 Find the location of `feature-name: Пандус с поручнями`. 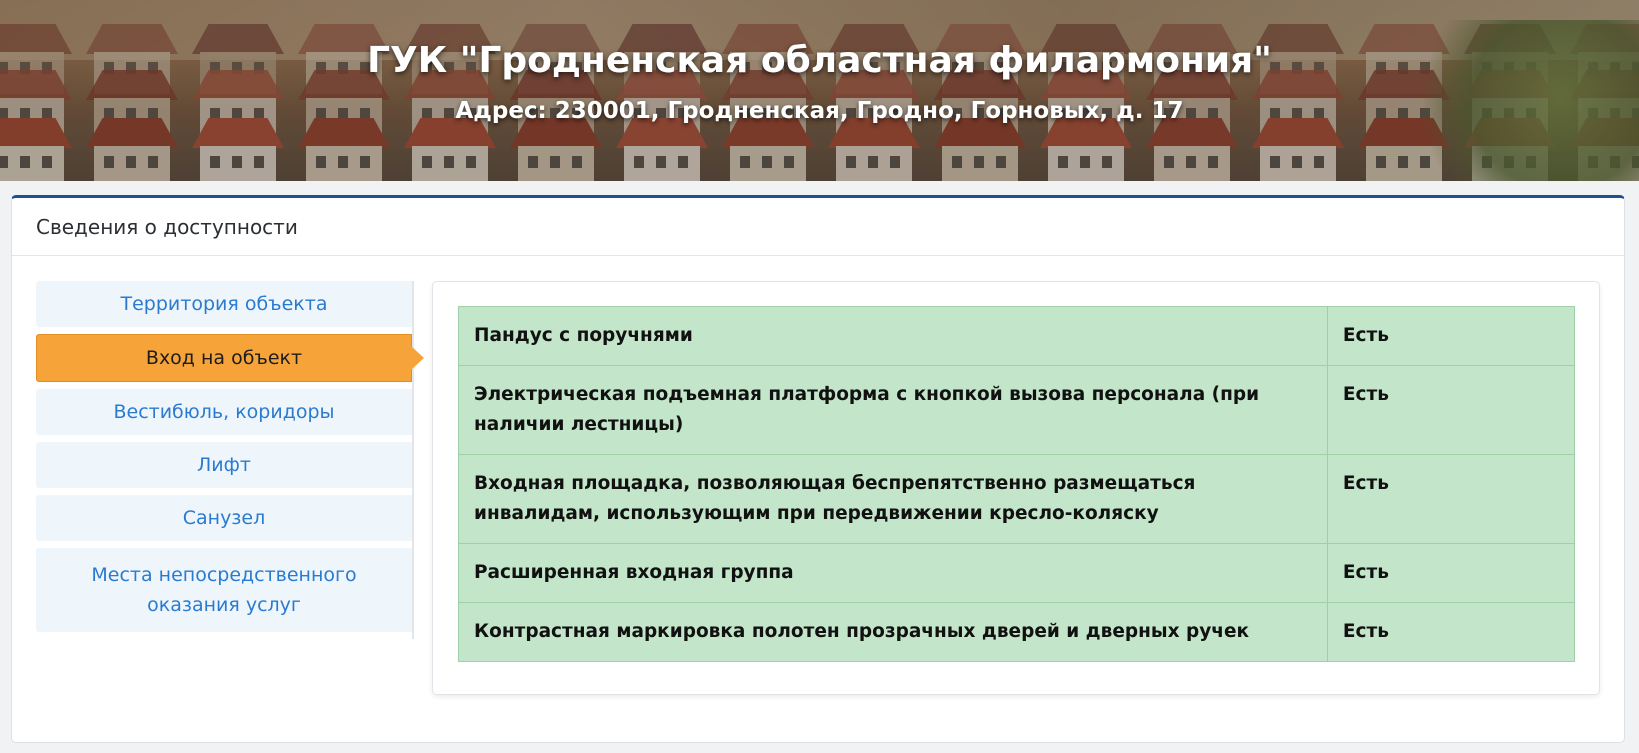

feature-name: Пандус с поручнями is located at coordinates (893, 336).